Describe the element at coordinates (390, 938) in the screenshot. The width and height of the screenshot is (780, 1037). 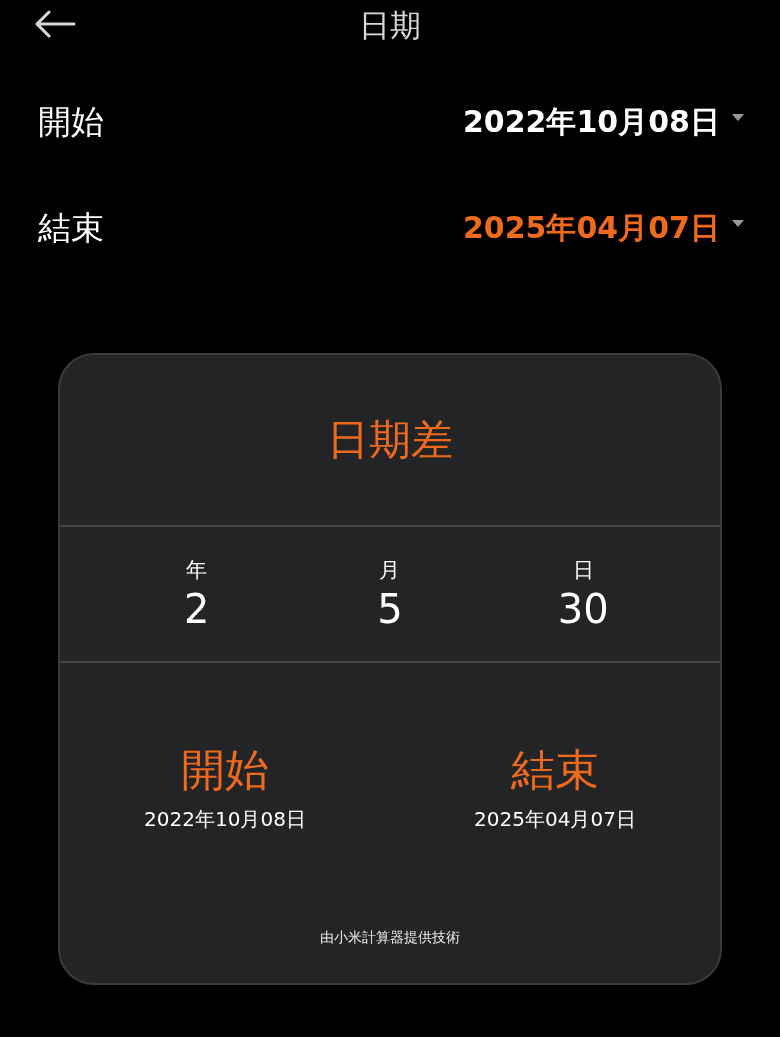
I see `credit-text: 由小米計算器提供技術` at that location.